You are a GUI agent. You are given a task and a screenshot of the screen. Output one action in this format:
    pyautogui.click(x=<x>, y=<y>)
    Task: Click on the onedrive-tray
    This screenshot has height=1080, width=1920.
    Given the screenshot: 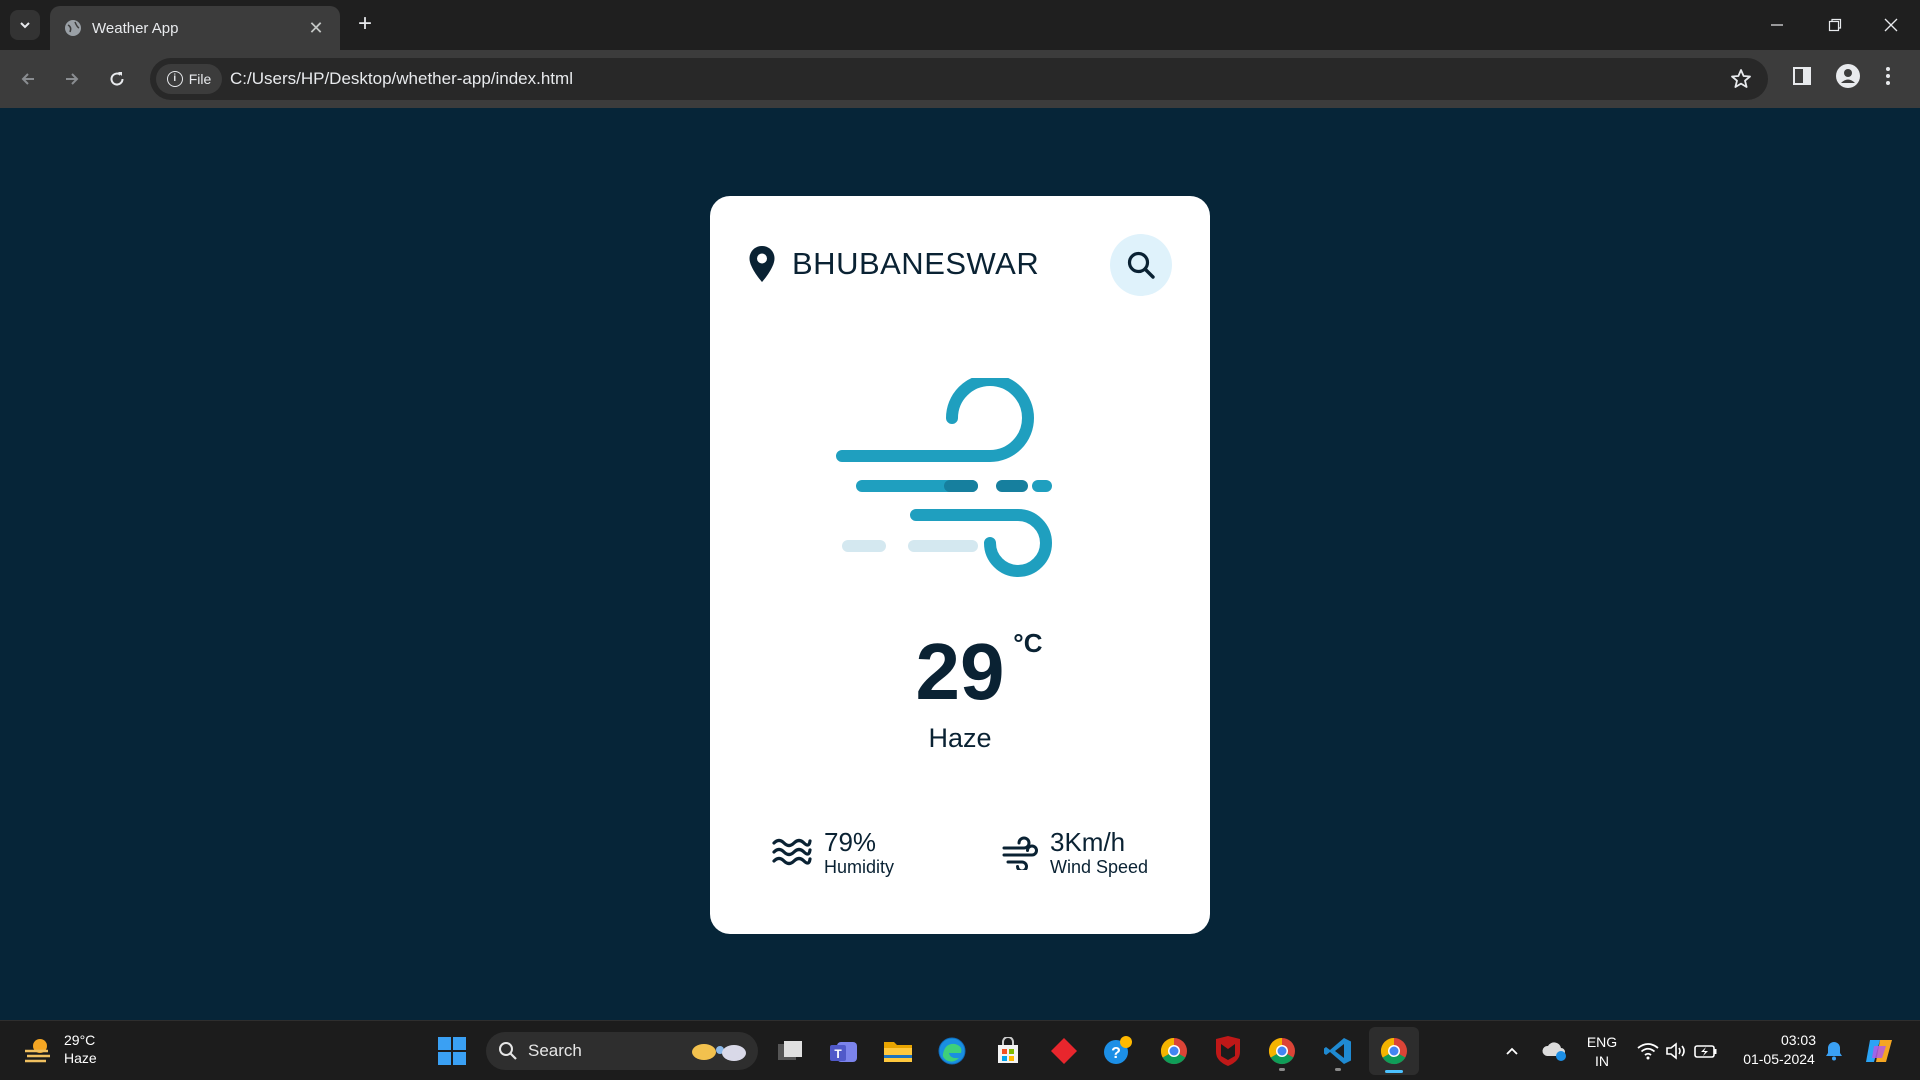 What is the action you would take?
    pyautogui.click(x=1554, y=1051)
    